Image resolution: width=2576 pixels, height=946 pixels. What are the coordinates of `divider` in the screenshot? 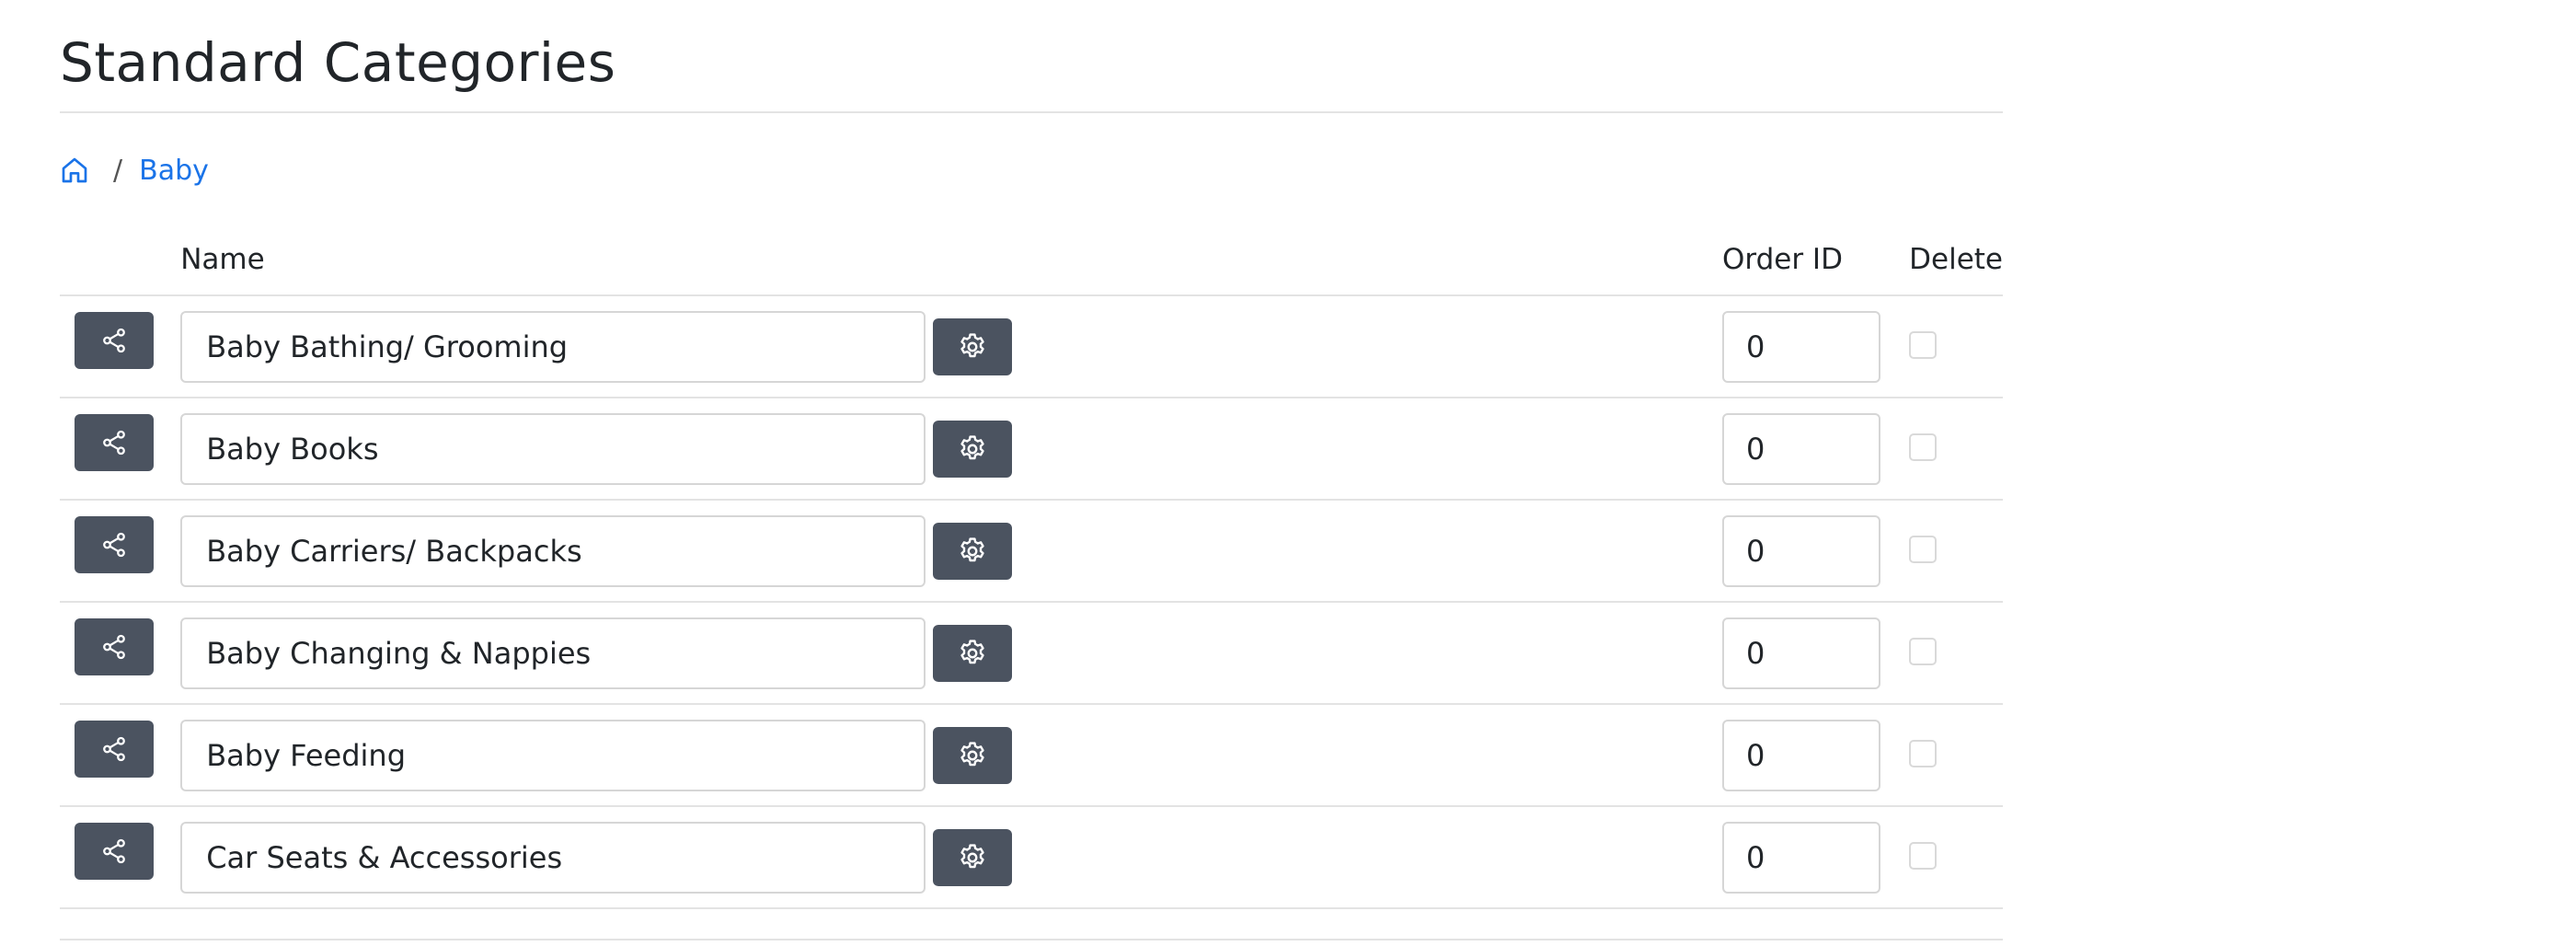 It's located at (1031, 939).